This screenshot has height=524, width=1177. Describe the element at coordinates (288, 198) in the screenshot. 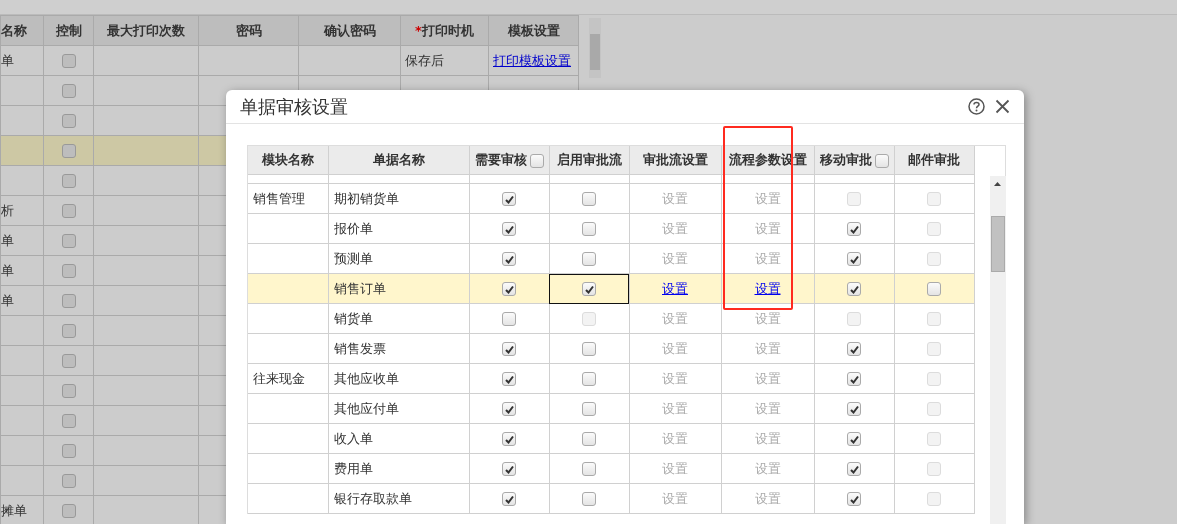

I see `table-cell: 销售管理` at that location.